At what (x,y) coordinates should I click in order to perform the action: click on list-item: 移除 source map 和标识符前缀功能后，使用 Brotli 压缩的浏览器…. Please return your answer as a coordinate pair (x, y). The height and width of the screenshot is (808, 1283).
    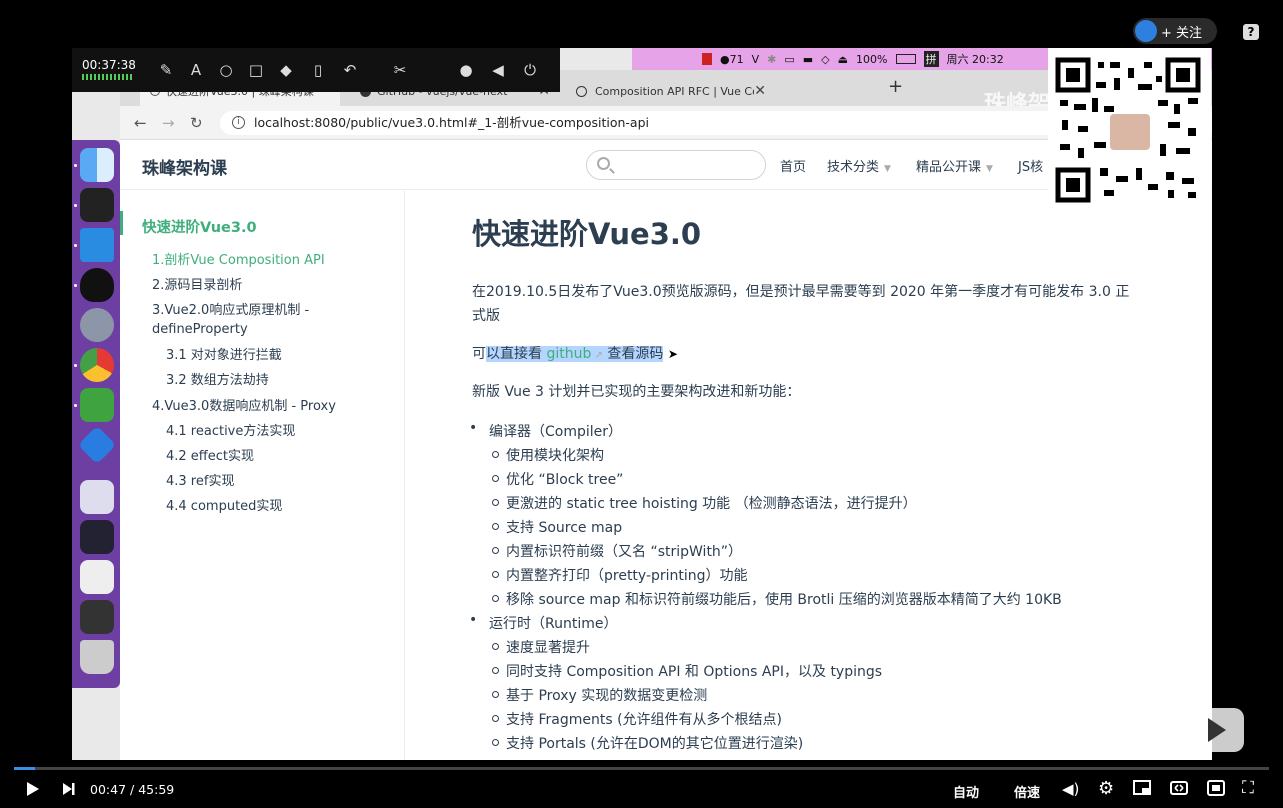
    Looking at the image, I should click on (776, 599).